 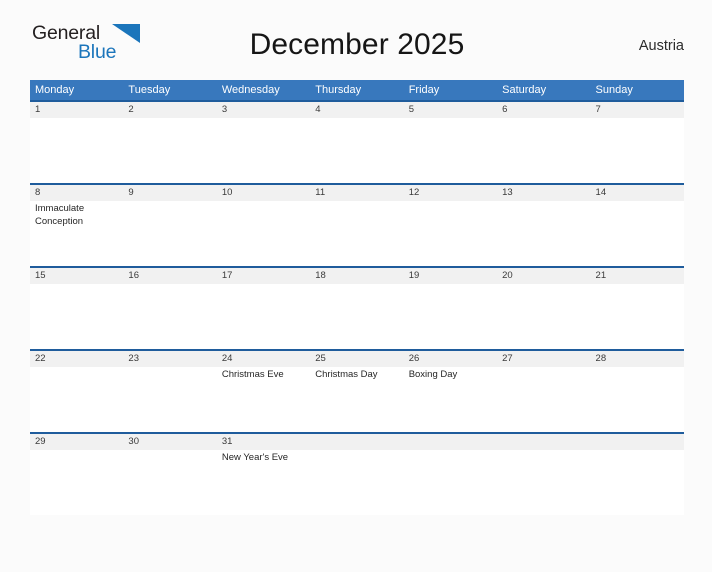 I want to click on country-label: Austria, so click(x=661, y=46).